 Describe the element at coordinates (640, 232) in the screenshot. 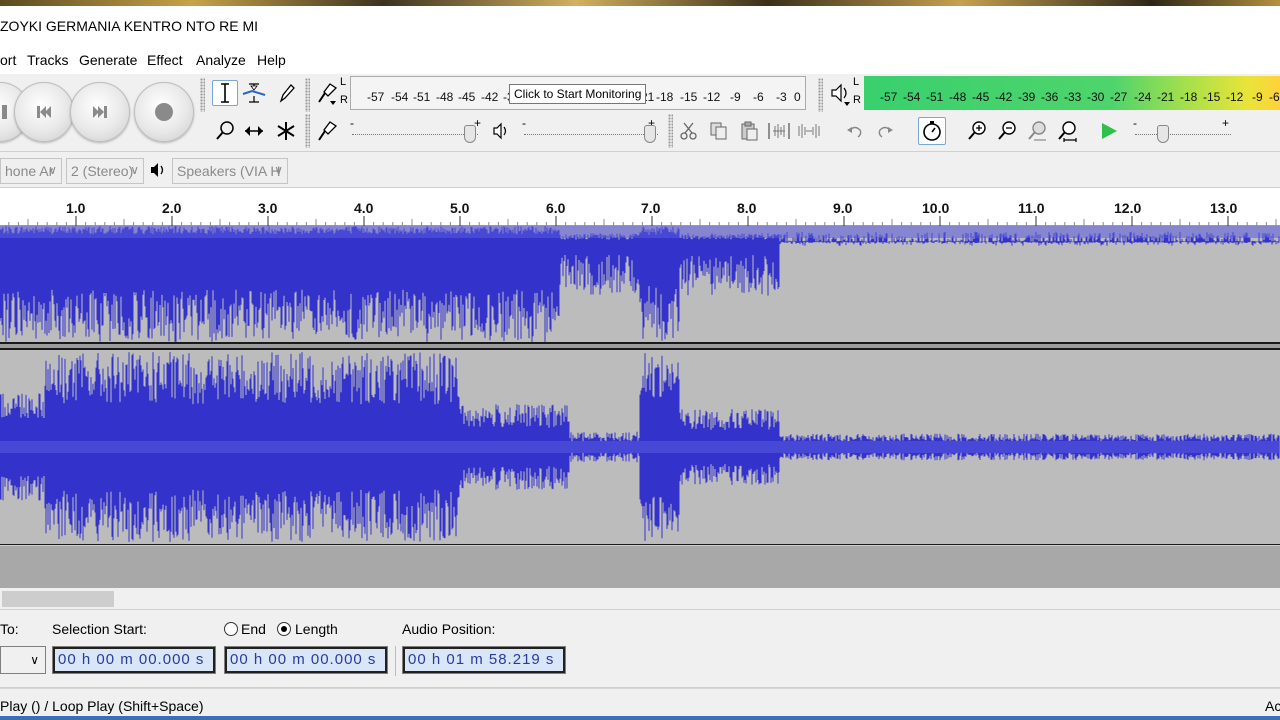

I see `waveform-rms` at that location.